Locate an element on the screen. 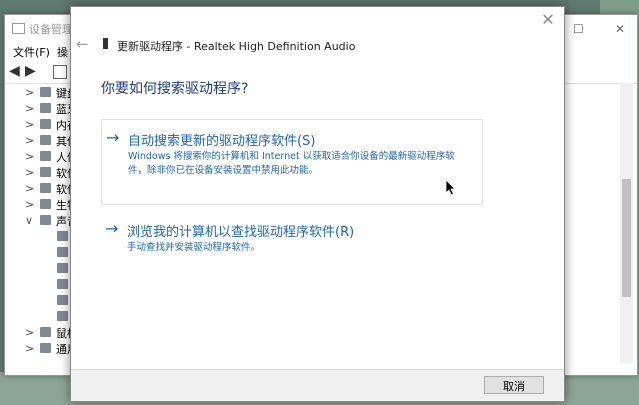 Image resolution: width=639 pixels, height=405 pixels. other-devices-icon is located at coordinates (45, 140).